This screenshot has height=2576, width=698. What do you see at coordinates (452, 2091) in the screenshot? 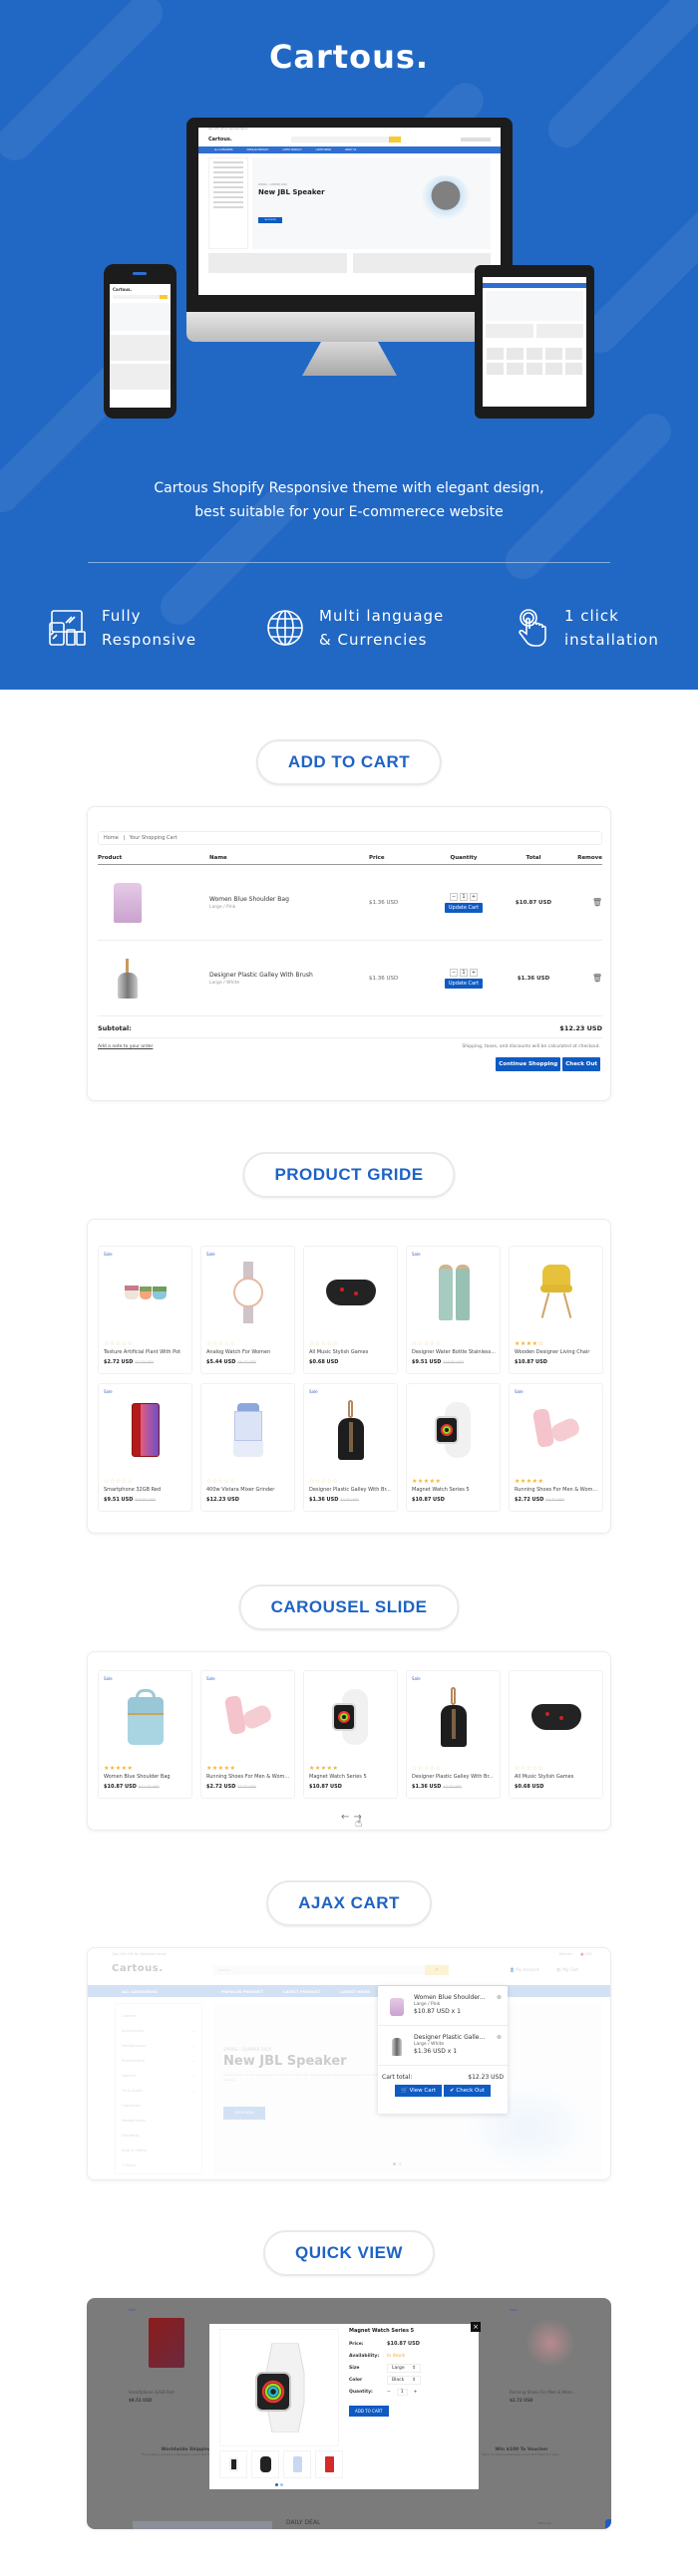
I see `check-icon: ✔` at bounding box center [452, 2091].